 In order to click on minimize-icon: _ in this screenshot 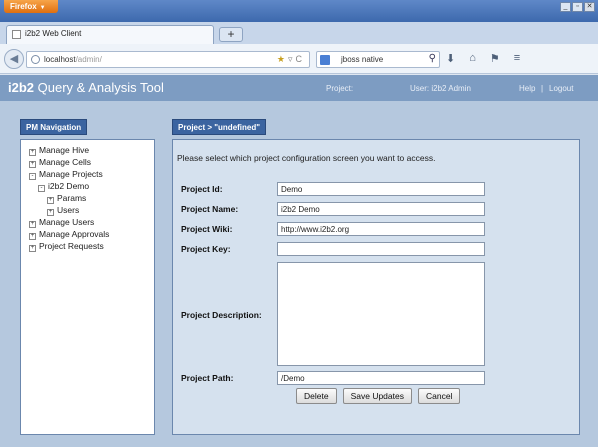, I will do `click(565, 7)`.